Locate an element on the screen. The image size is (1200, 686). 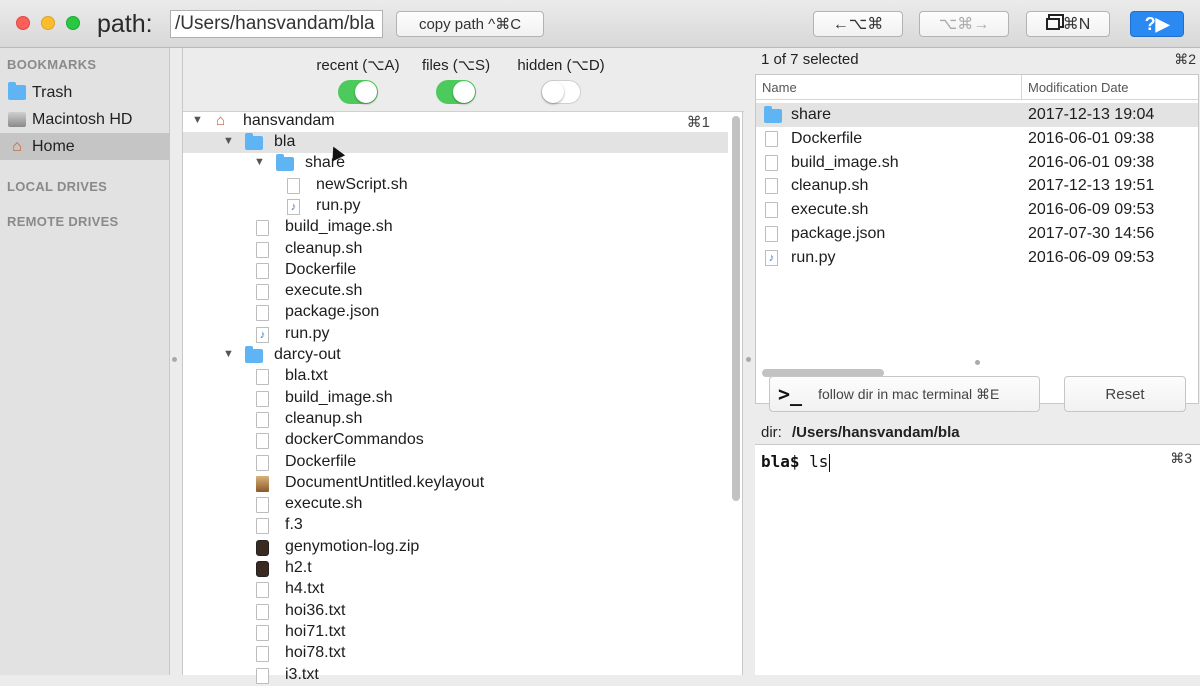
tree-file-row: DocumentUntitled.keylayout is located at coordinates (455, 483).